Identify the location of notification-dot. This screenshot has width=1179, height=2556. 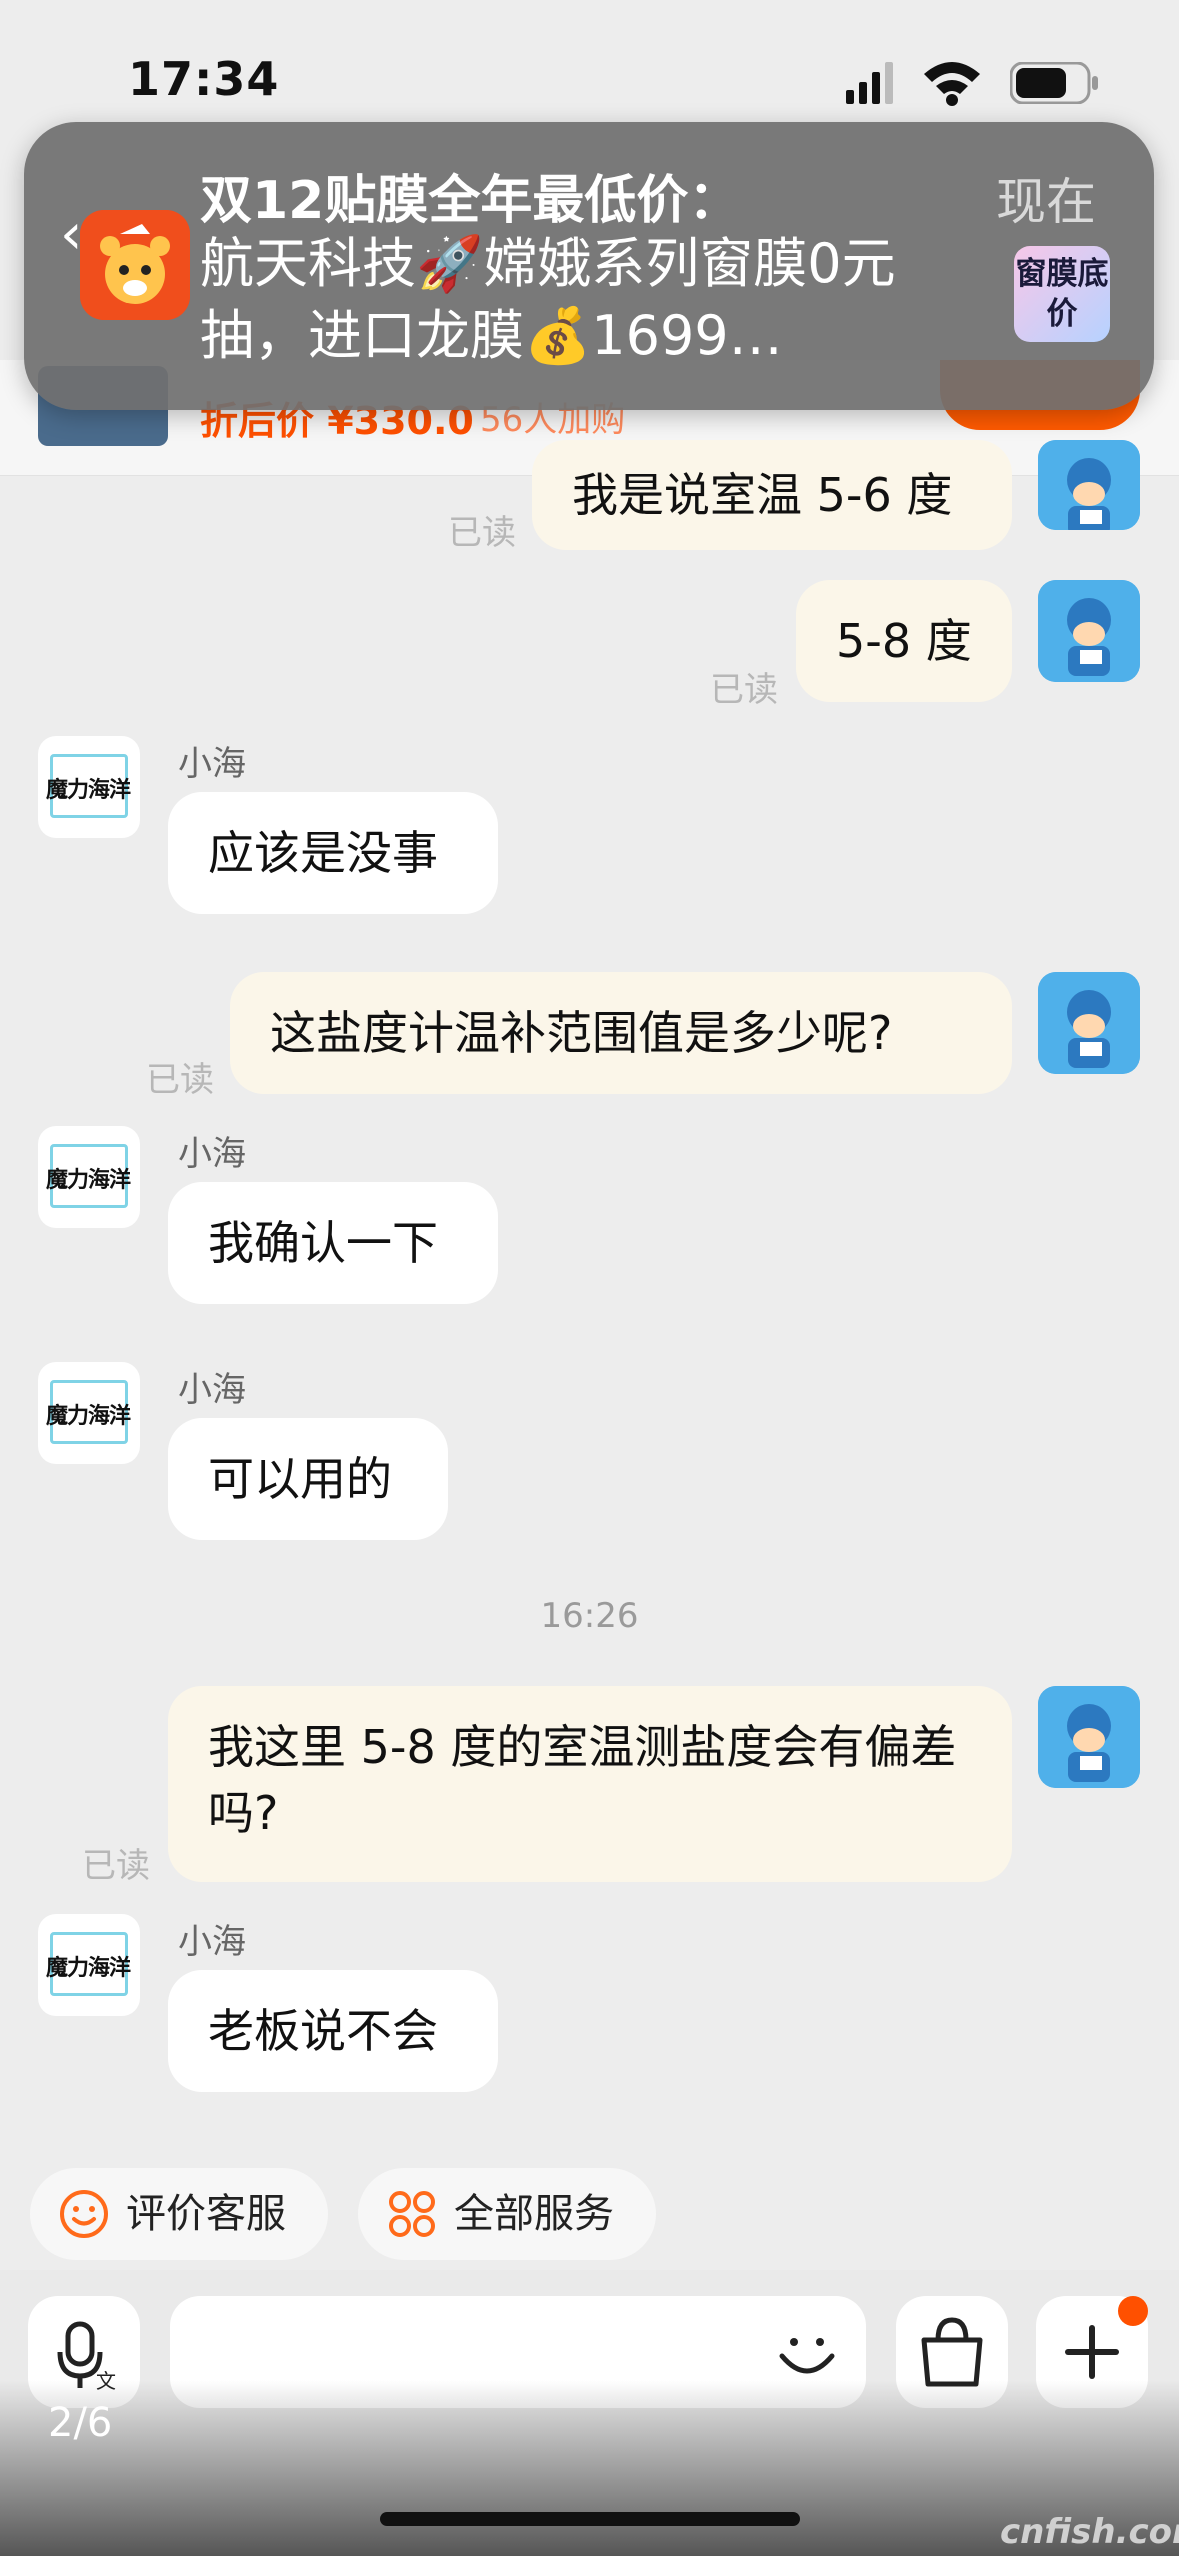
(1133, 2311).